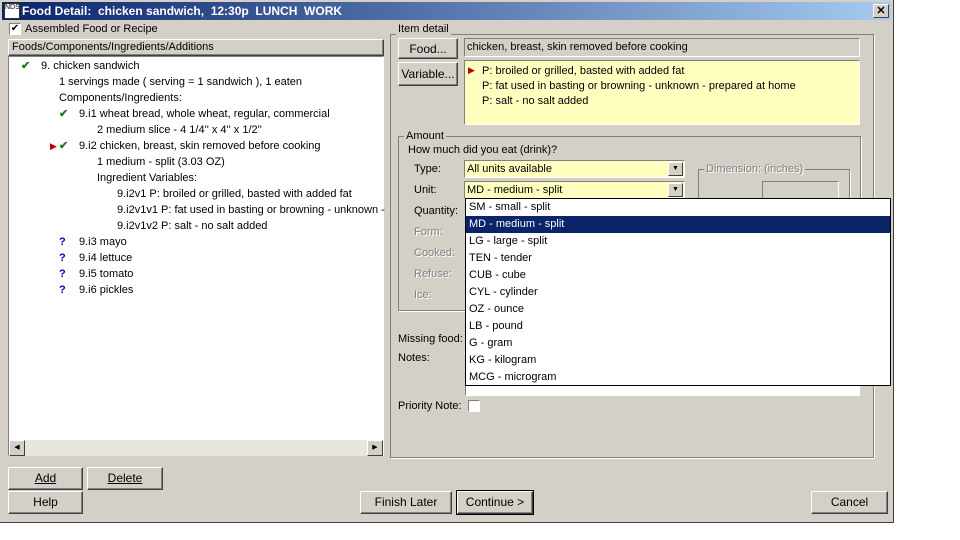  What do you see at coordinates (483, 150) in the screenshot?
I see `amount-question: How much did you eat (drink)?` at bounding box center [483, 150].